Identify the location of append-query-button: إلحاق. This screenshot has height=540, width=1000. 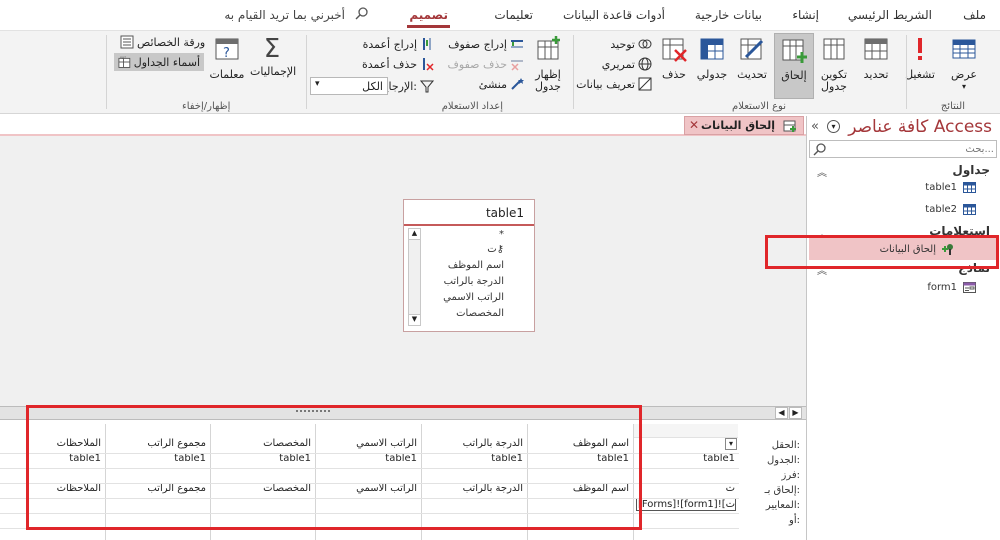
(794, 66).